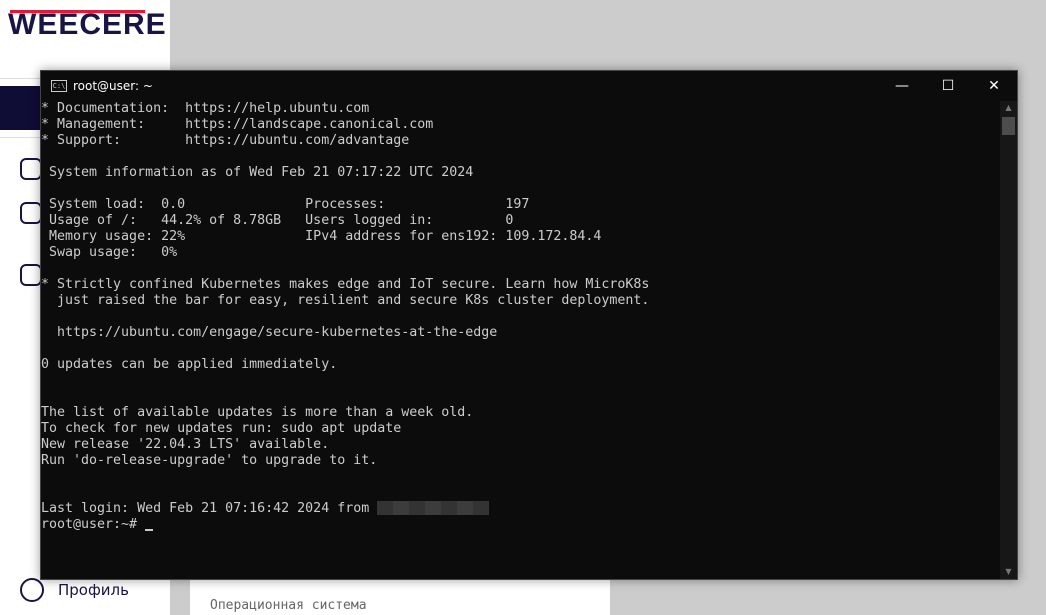 The width and height of the screenshot is (1046, 615). I want to click on minimize-button: —, so click(902, 86).